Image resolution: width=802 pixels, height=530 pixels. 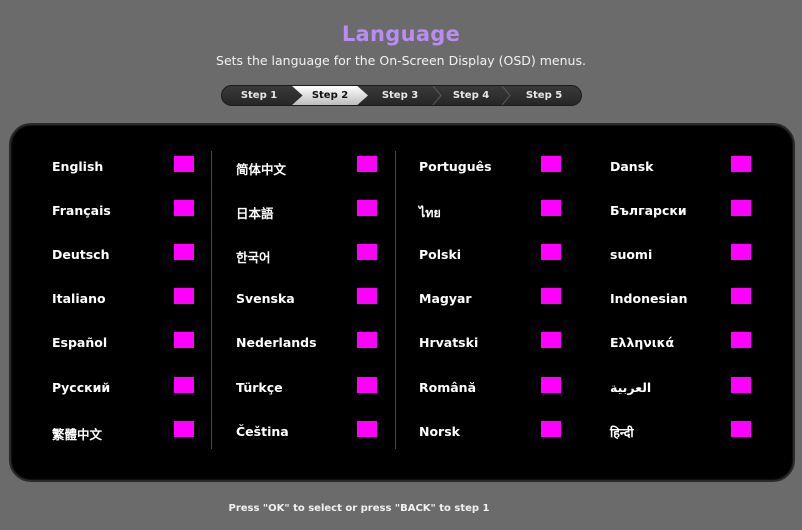 I want to click on language-label: العربية, so click(x=631, y=387).